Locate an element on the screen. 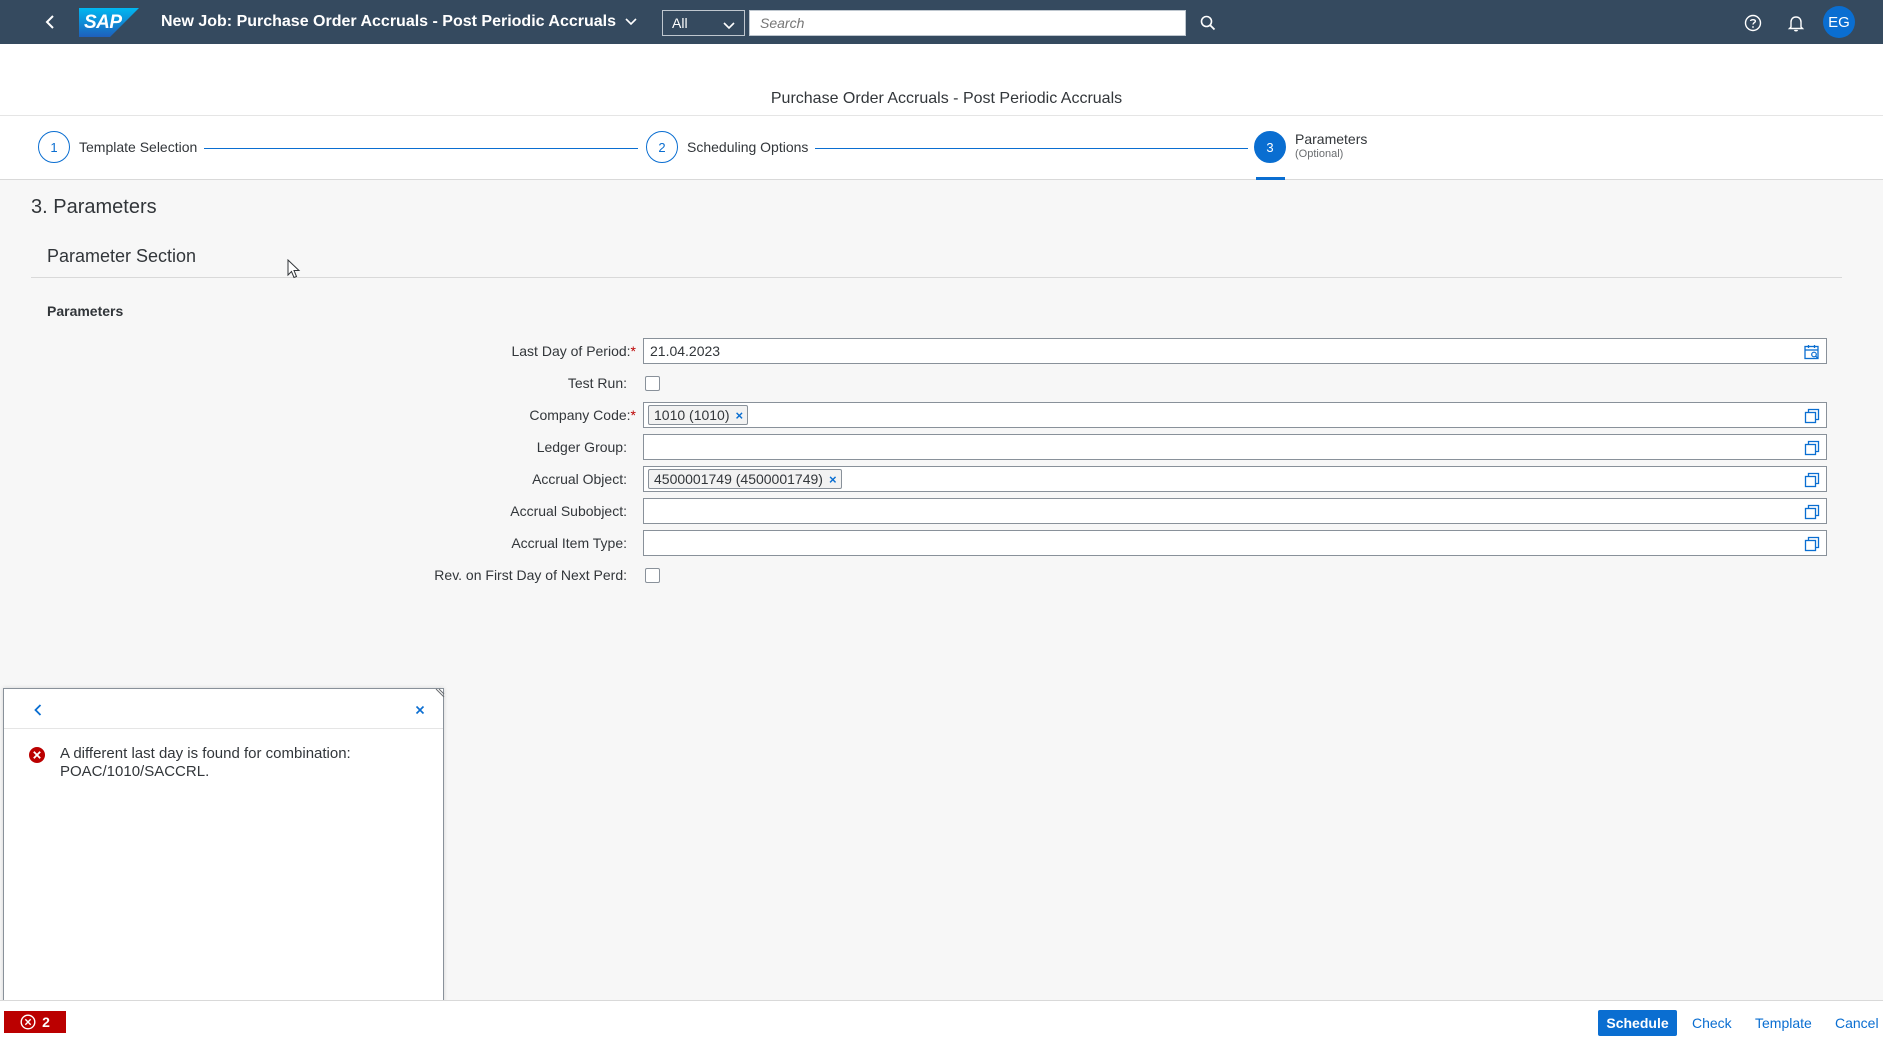 Image resolution: width=1883 pixels, height=1037 pixels. close-icon is located at coordinates (420, 710).